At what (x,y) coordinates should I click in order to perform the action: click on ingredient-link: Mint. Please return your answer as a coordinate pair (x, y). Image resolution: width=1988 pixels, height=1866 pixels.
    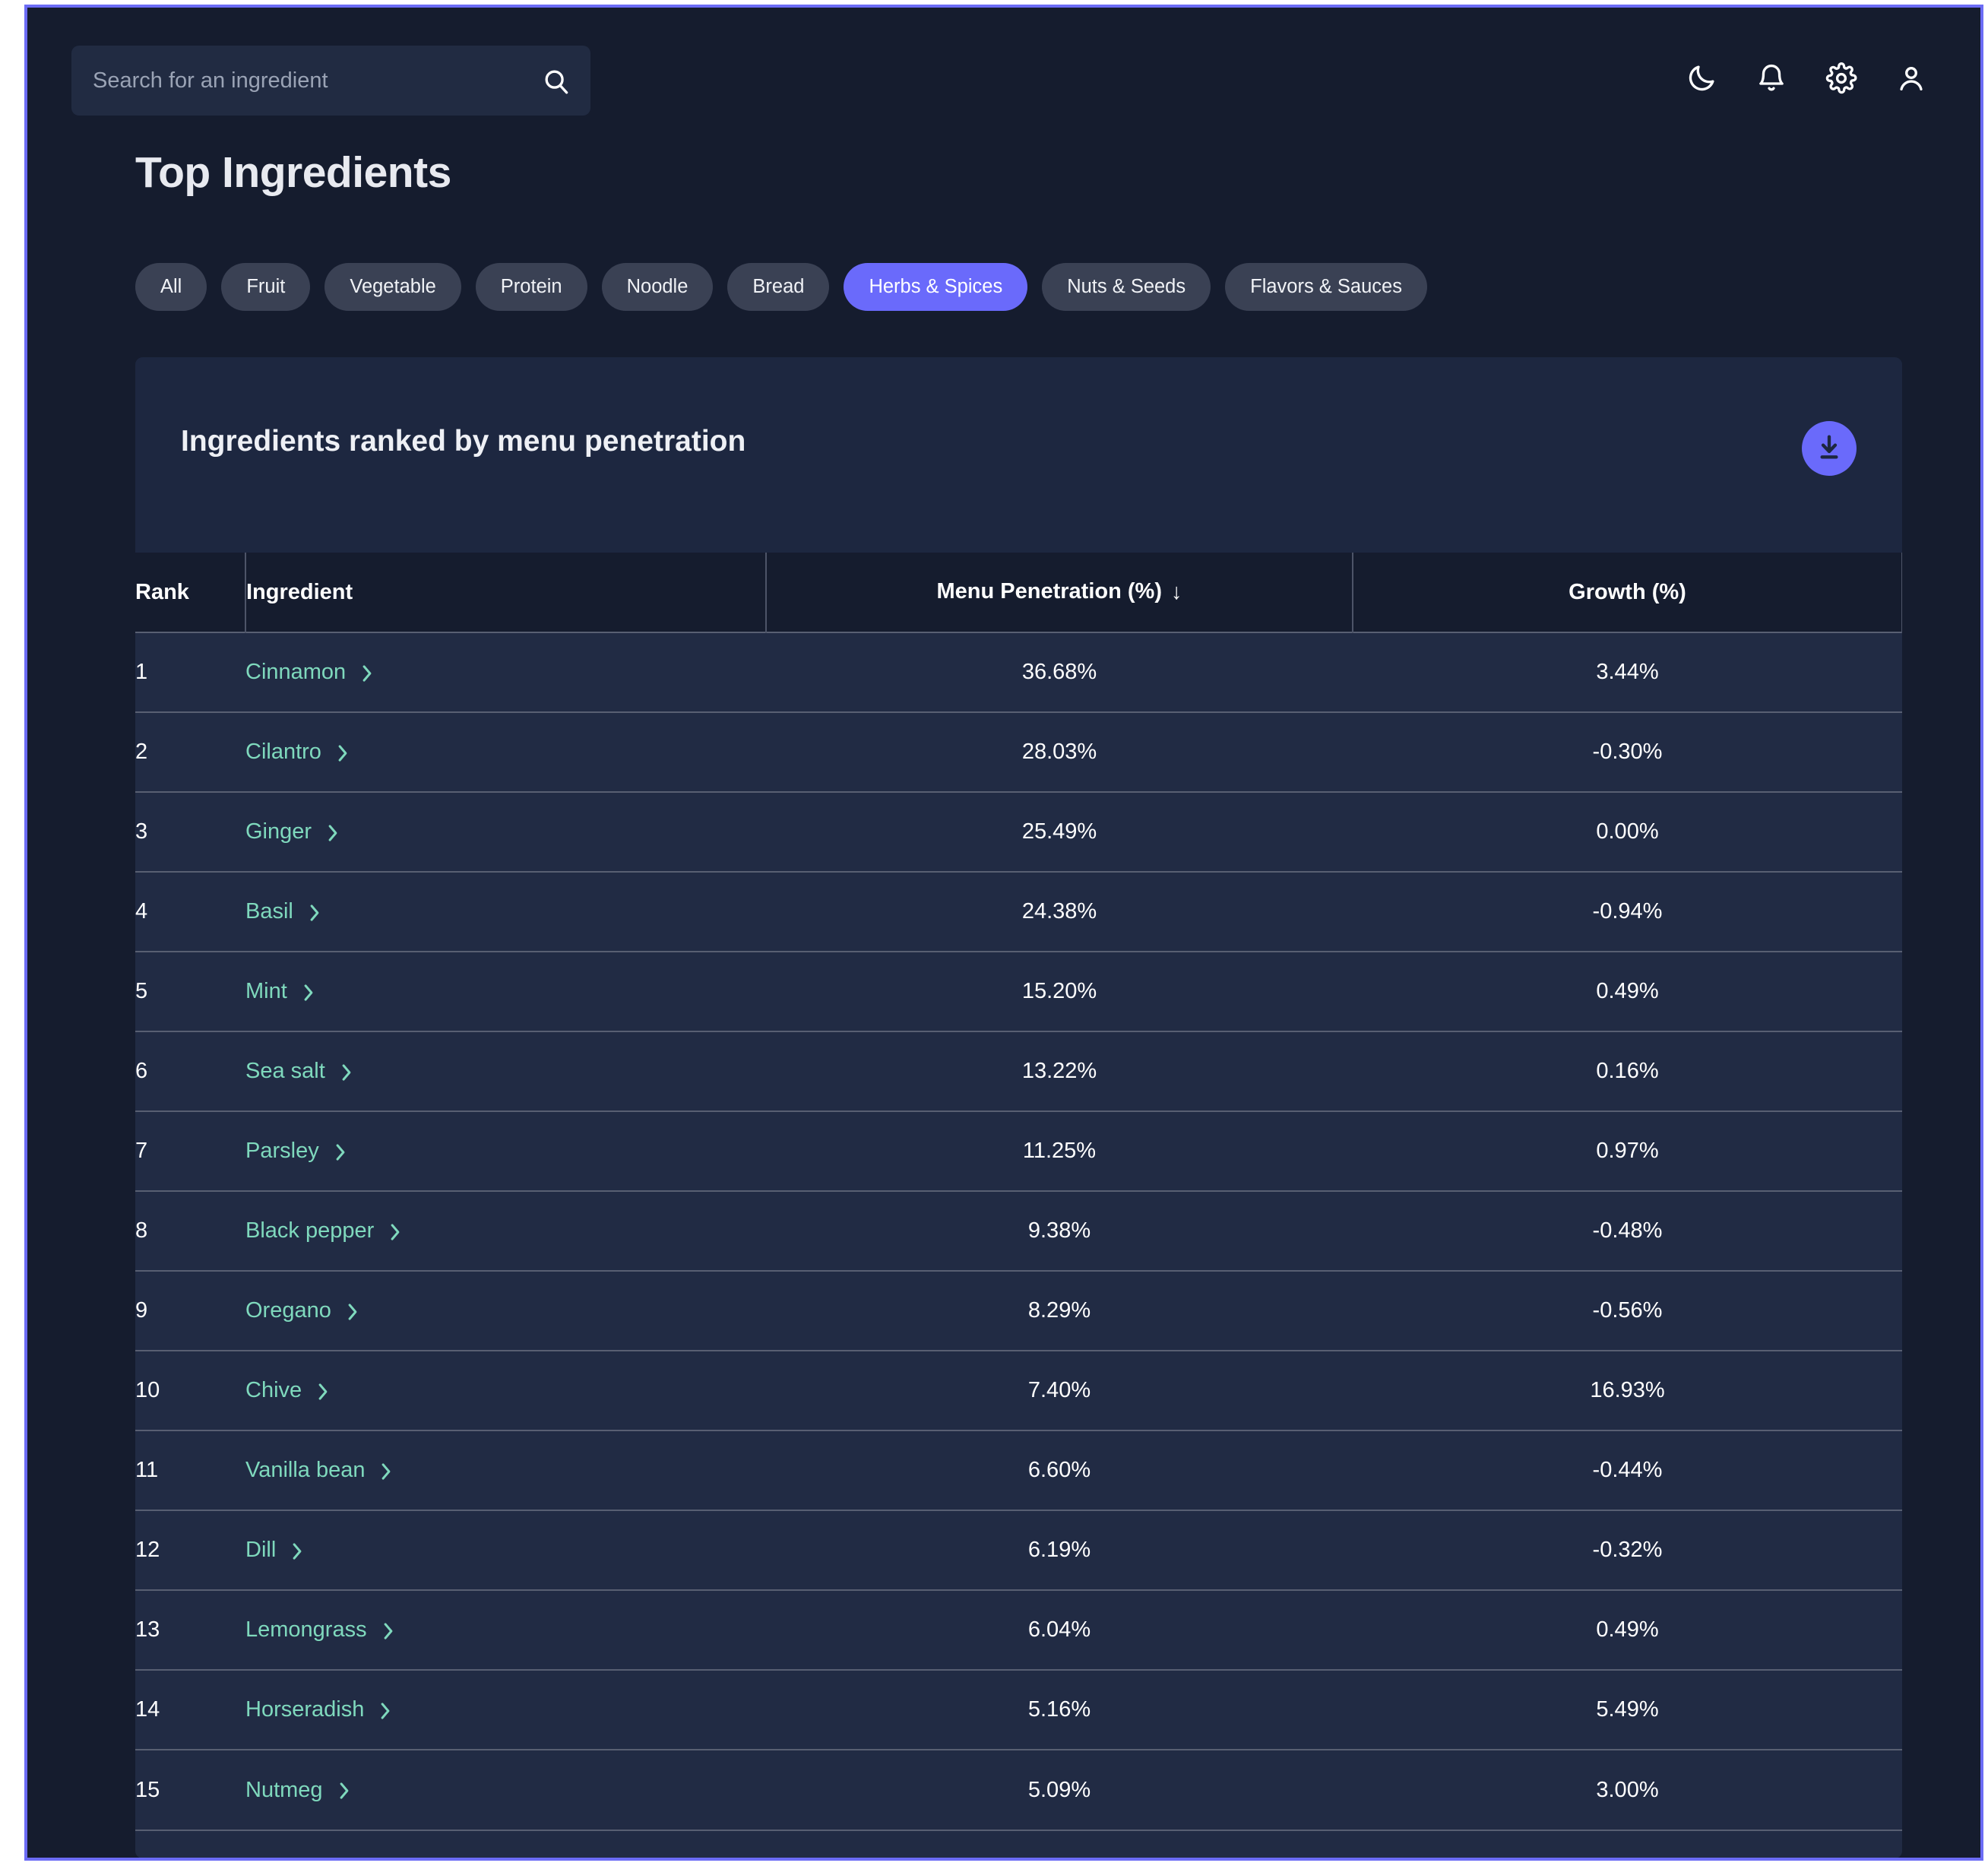
    Looking at the image, I should click on (280, 991).